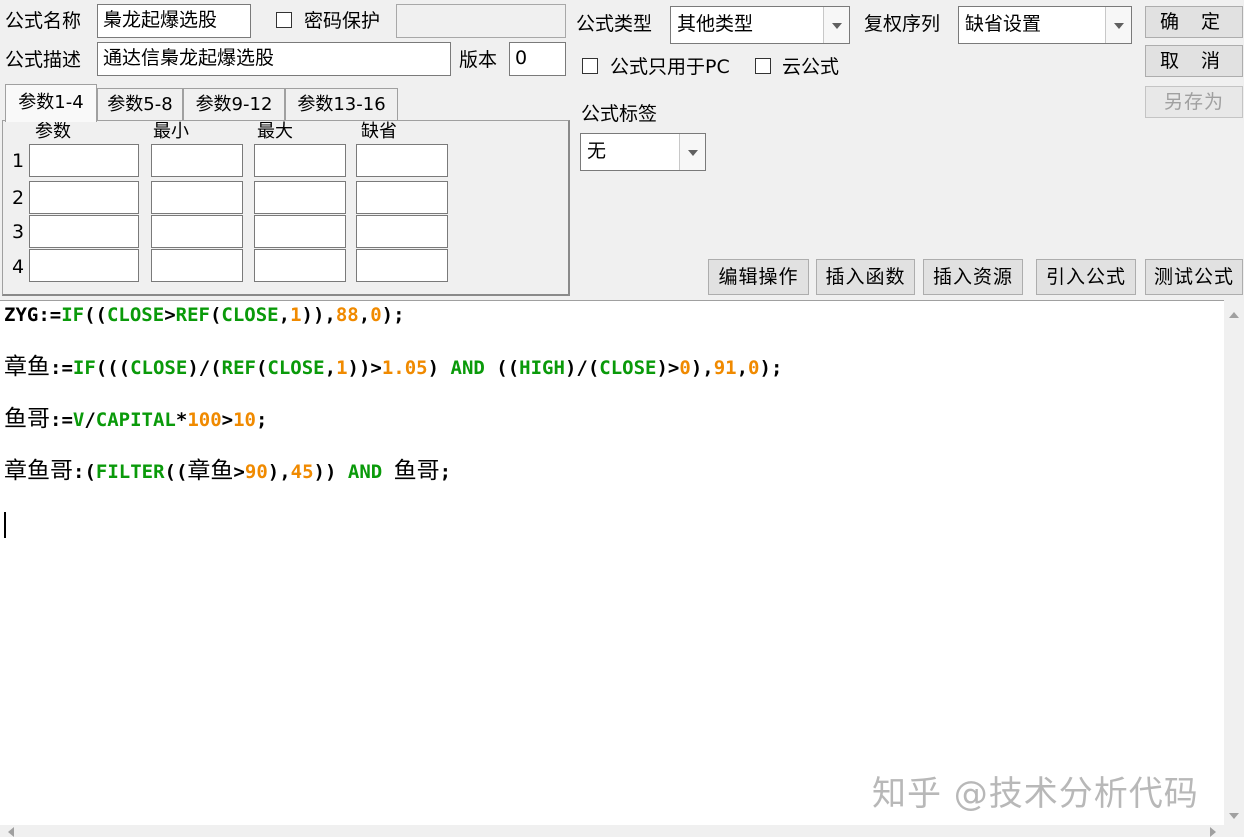 The image size is (1244, 837). I want to click on password-input, so click(481, 21).